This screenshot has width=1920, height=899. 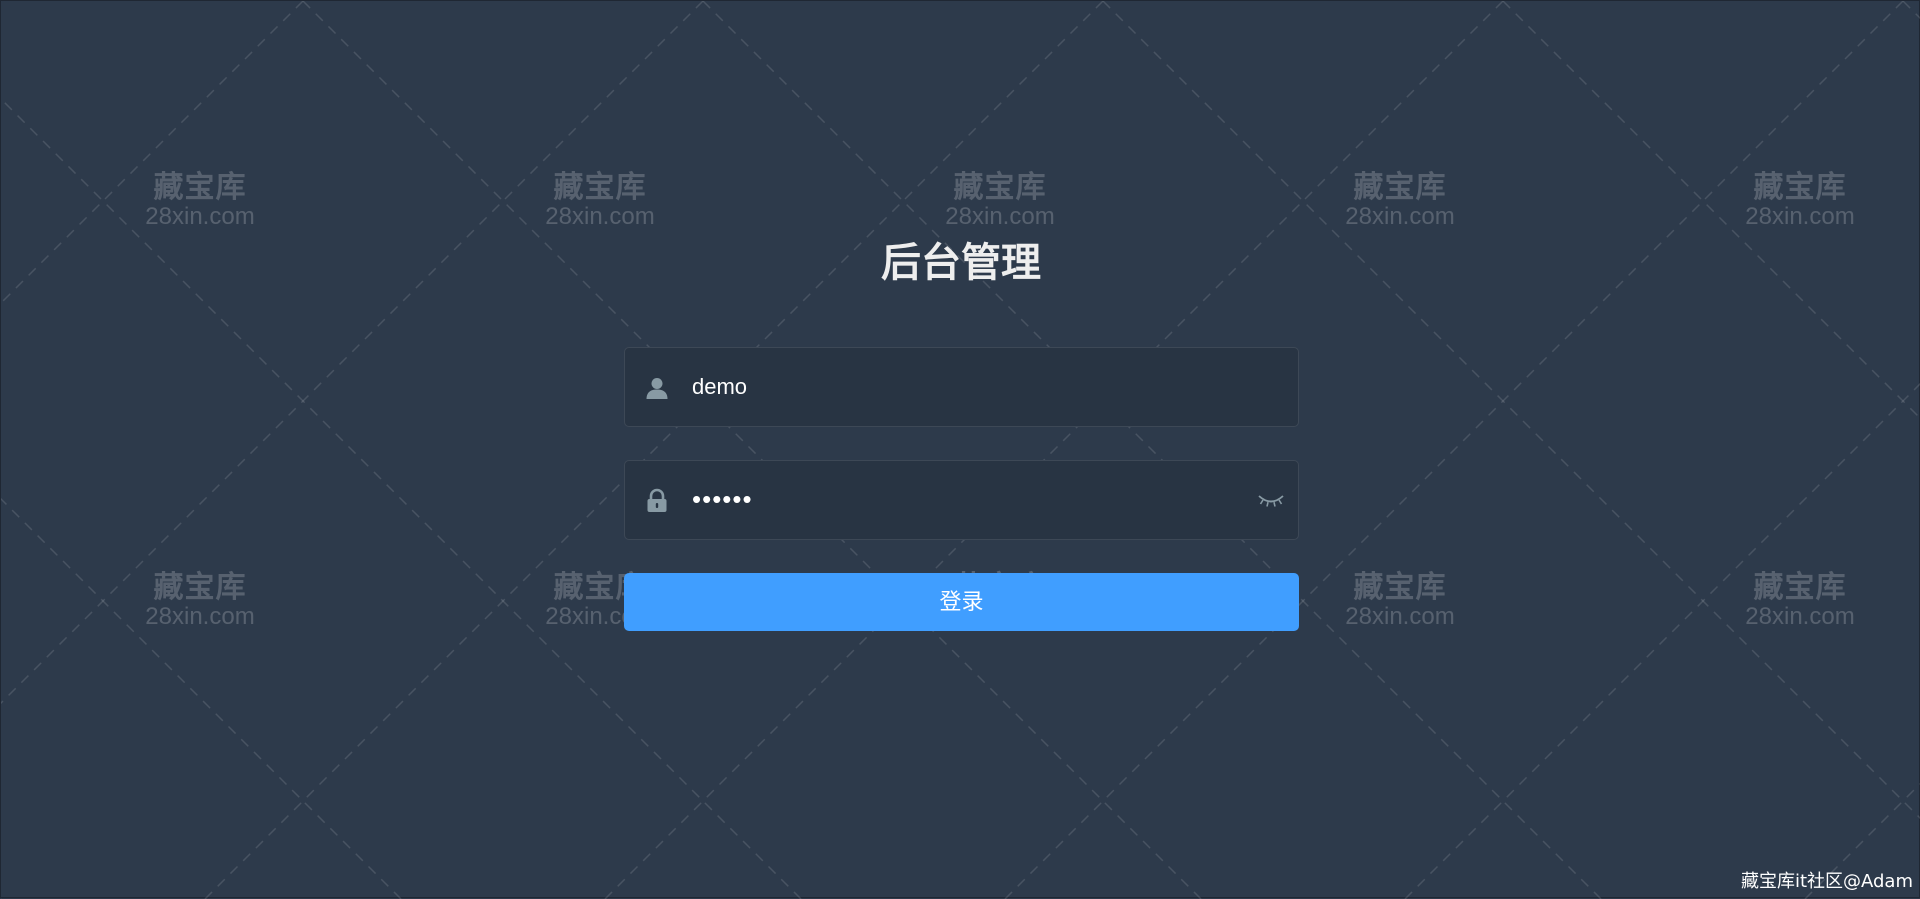 What do you see at coordinates (657, 500) in the screenshot?
I see `lock-icon` at bounding box center [657, 500].